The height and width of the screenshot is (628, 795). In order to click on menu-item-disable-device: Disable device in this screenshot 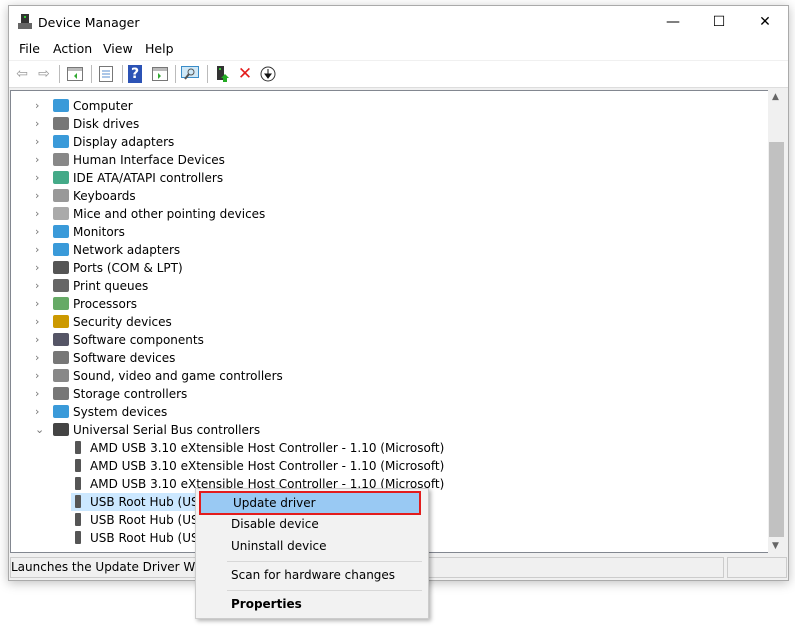, I will do `click(311, 524)`.